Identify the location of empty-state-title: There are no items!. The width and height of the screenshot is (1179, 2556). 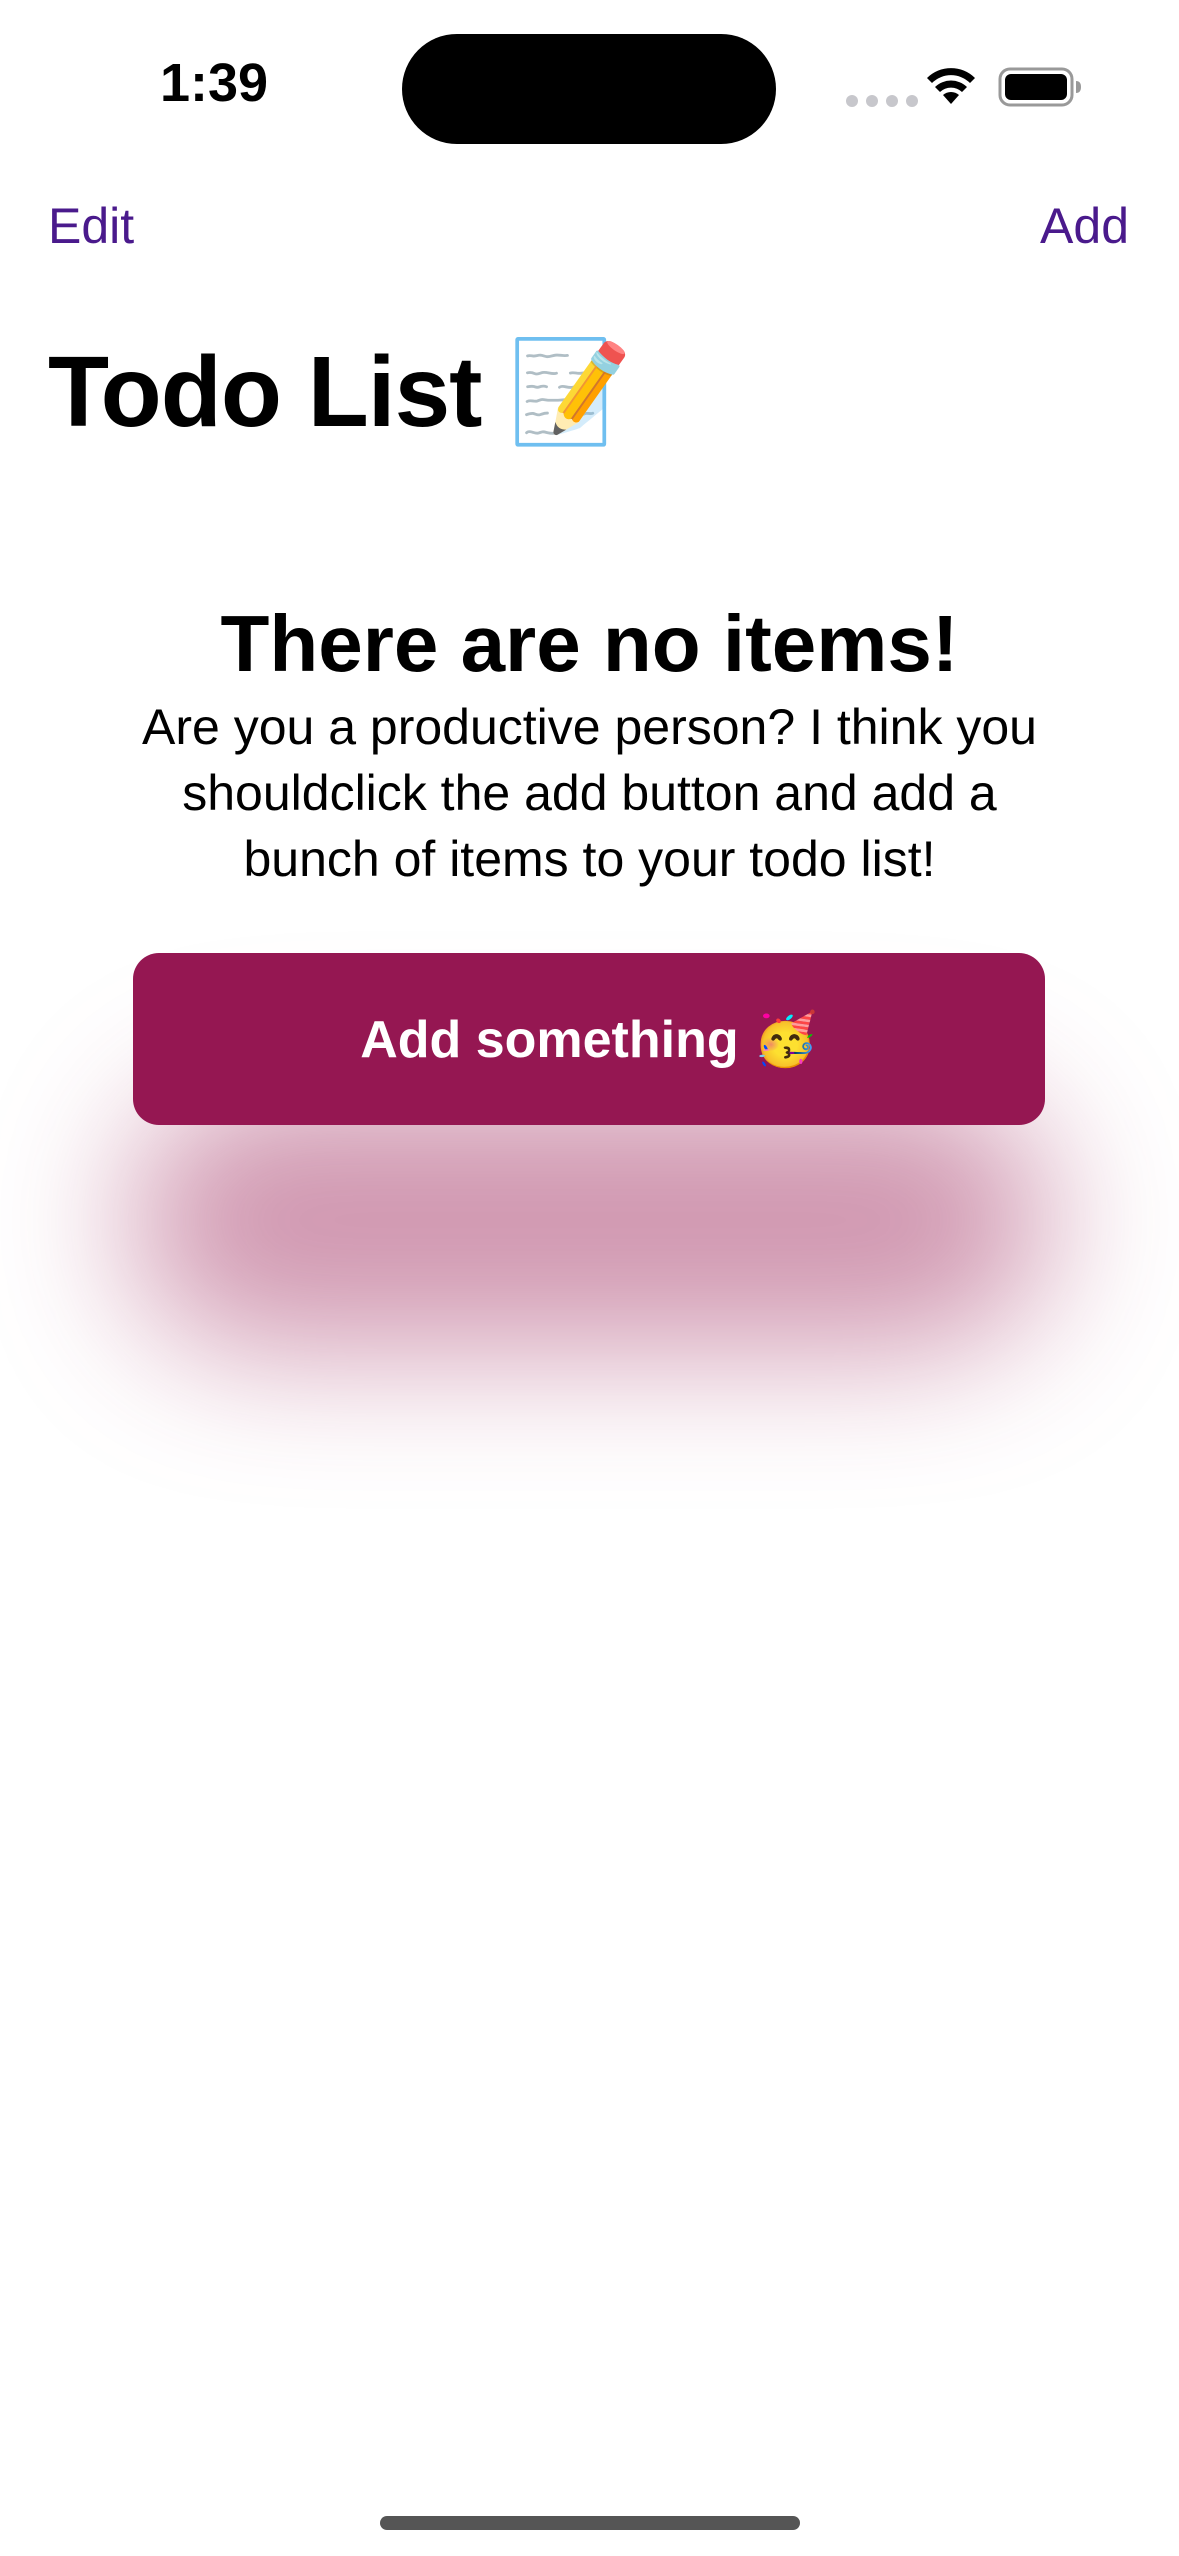
(589, 643).